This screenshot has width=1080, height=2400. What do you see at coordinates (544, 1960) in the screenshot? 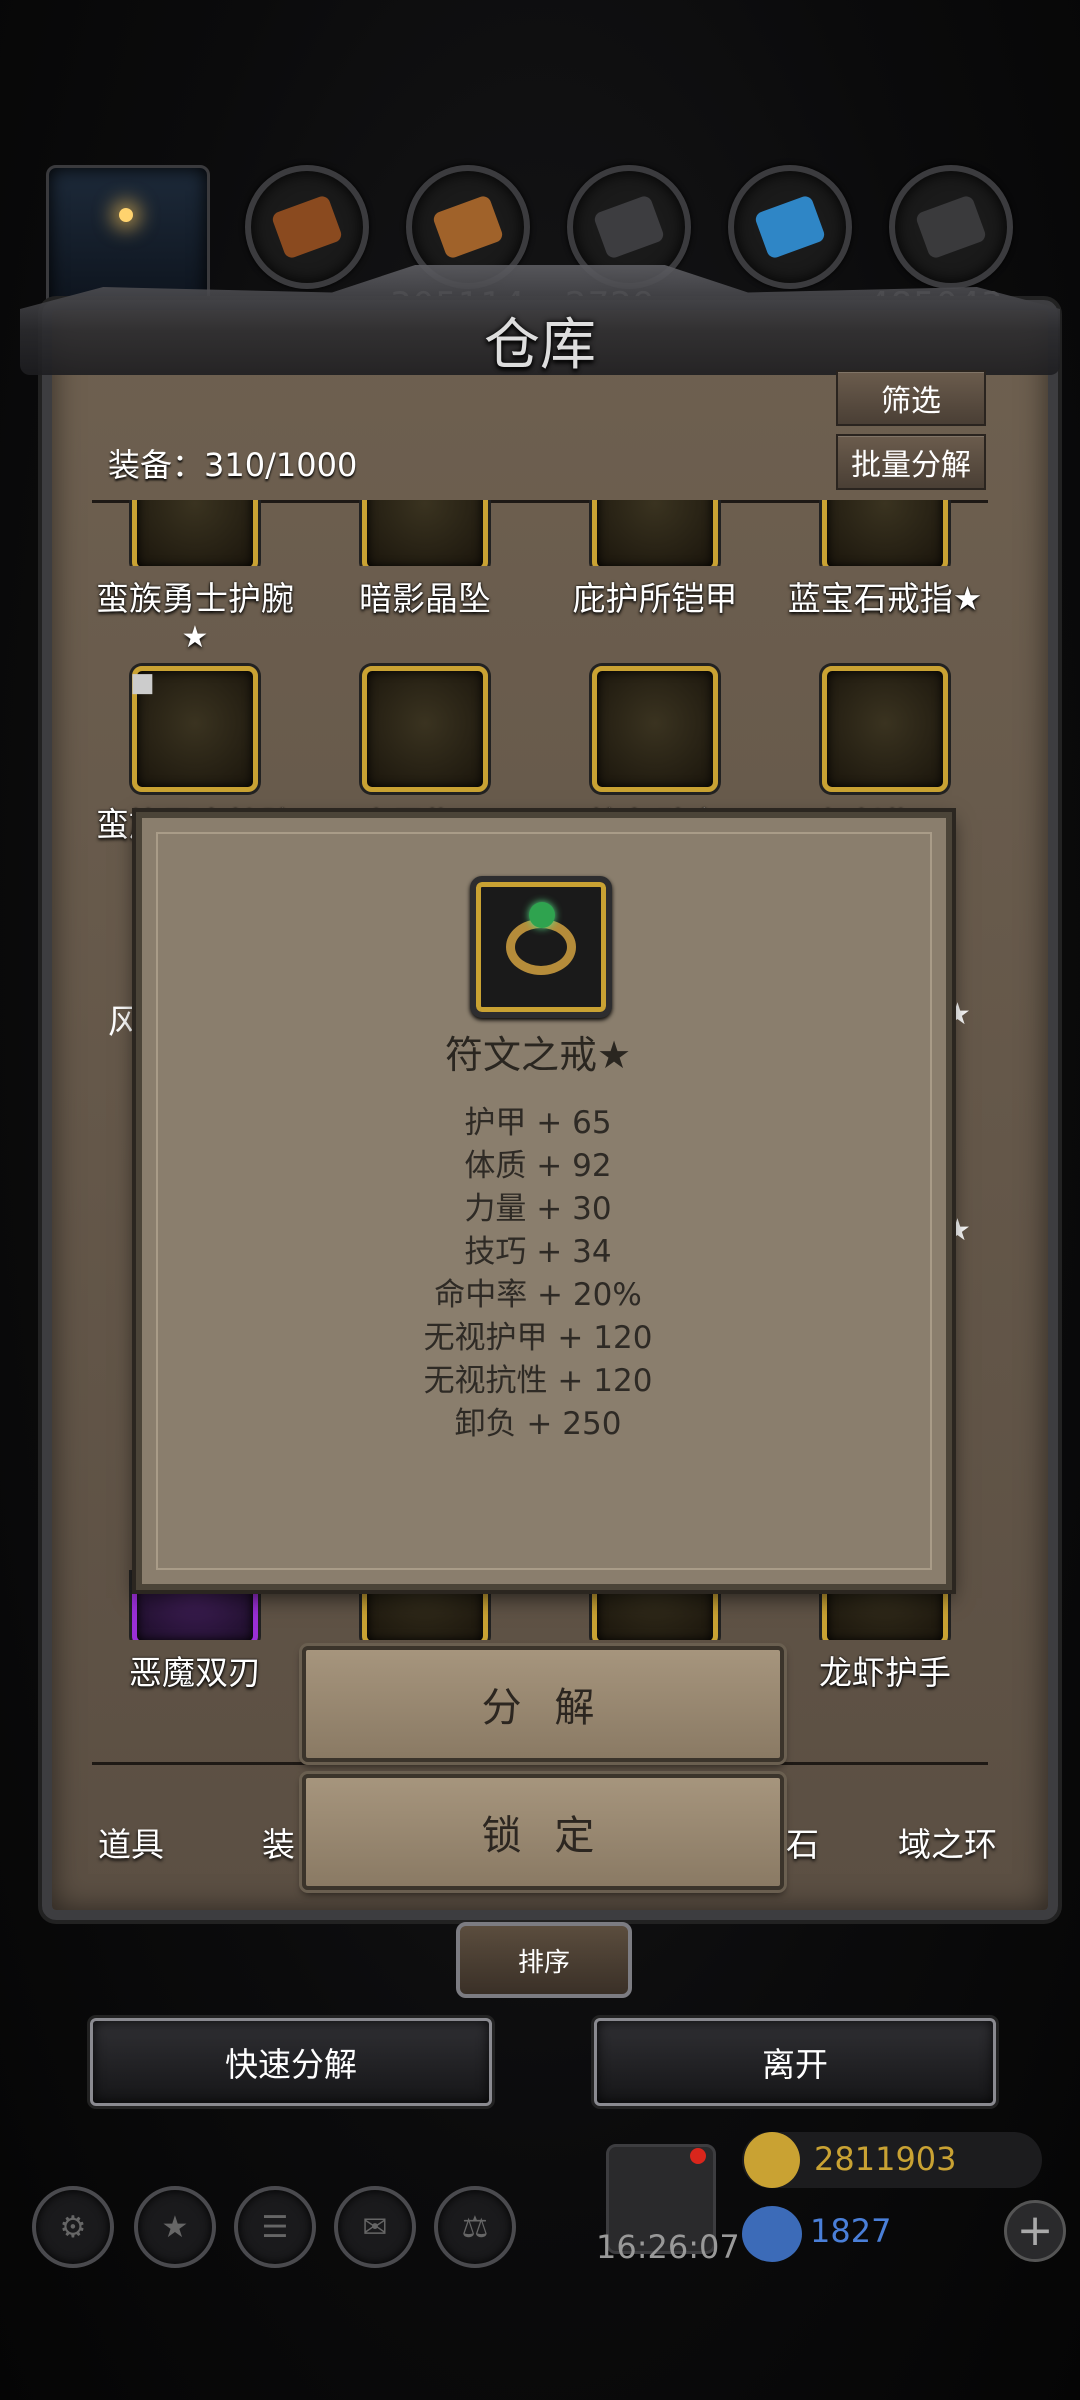
I see `sort-button: 排序` at bounding box center [544, 1960].